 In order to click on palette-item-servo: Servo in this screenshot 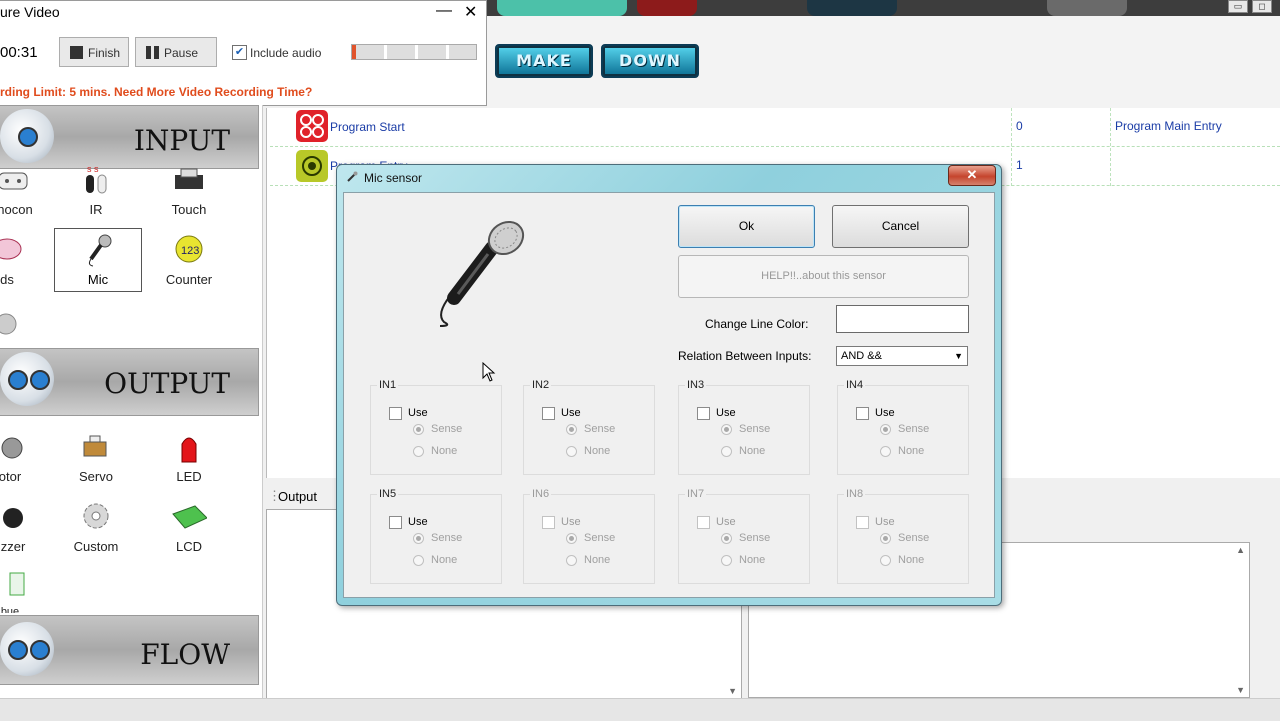, I will do `click(96, 457)`.